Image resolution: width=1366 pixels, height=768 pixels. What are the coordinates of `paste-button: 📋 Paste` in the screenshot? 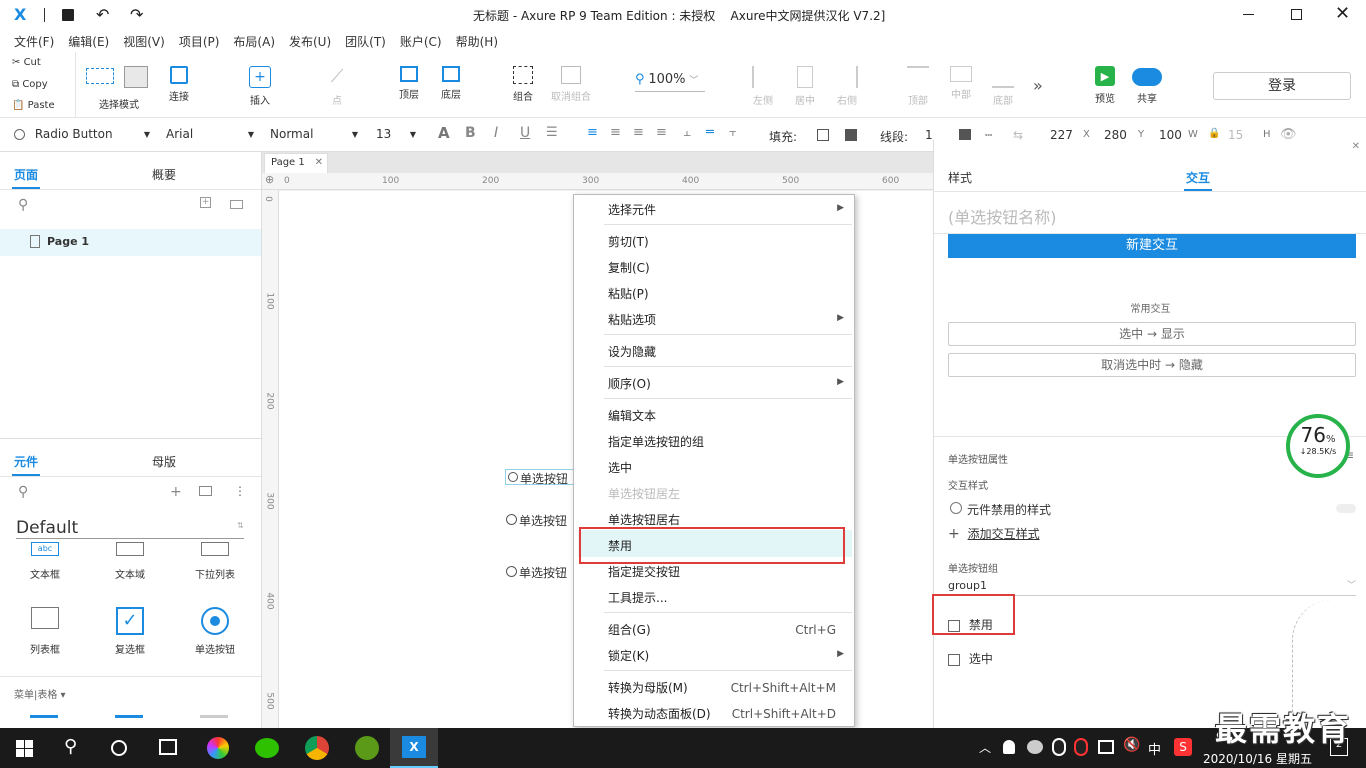 It's located at (33, 105).